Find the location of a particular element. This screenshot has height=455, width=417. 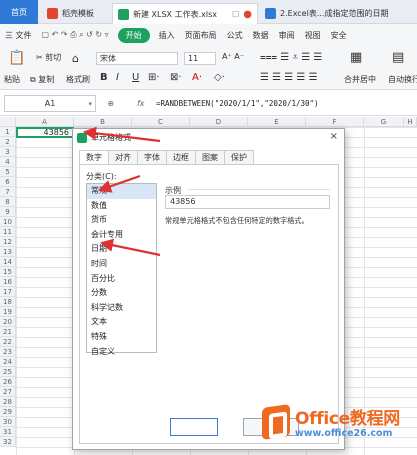

select-all-corner is located at coordinates (8, 122).